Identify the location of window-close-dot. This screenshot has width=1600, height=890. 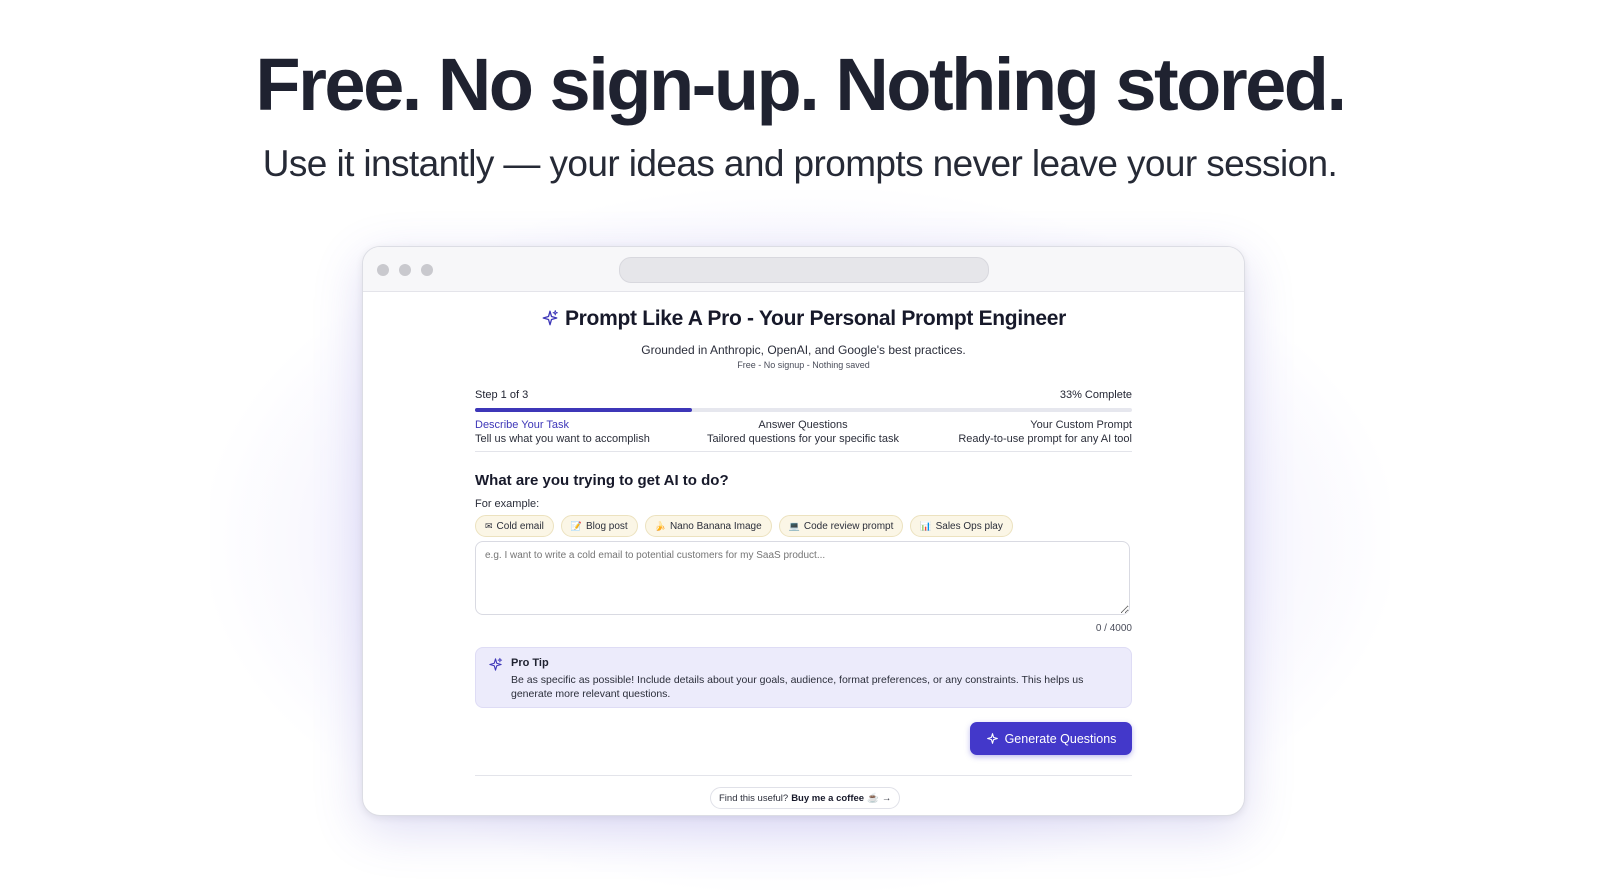
(383, 270).